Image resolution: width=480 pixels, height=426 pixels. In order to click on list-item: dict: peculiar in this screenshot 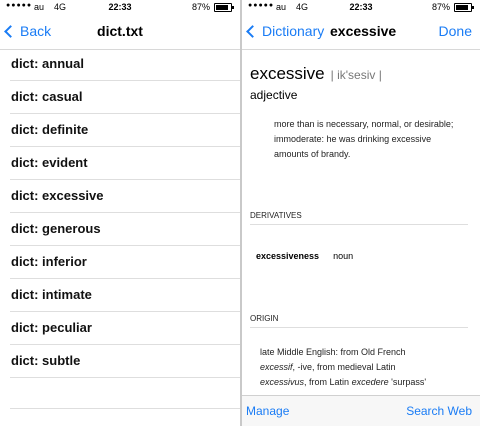, I will do `click(125, 328)`.